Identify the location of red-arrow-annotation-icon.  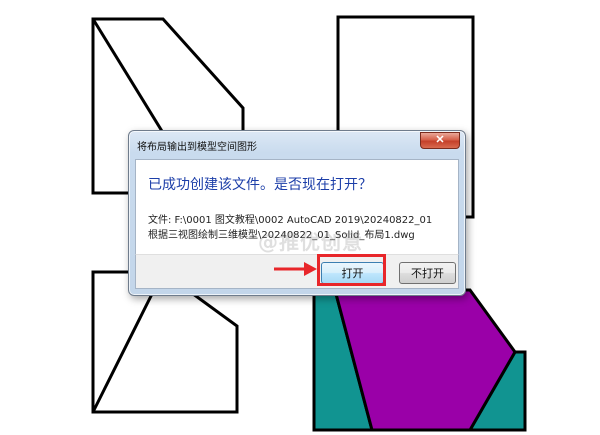
(295, 269).